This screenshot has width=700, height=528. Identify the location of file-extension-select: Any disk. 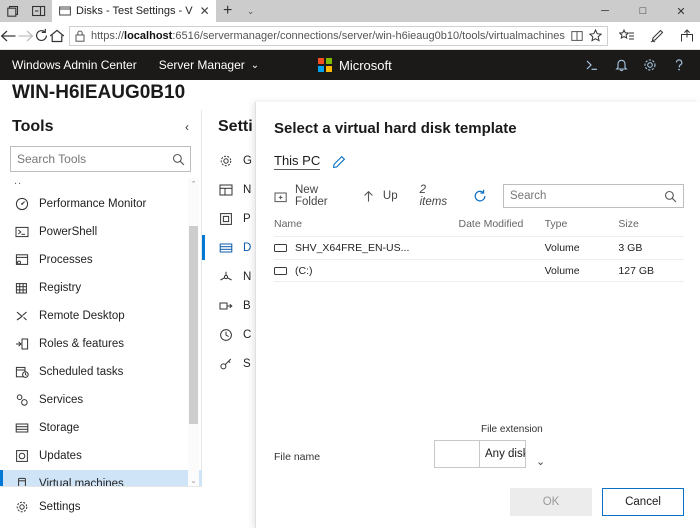
(503, 454).